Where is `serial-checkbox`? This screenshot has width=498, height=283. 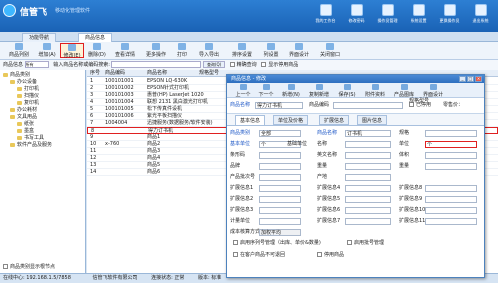 serial-checkbox is located at coordinates (235, 242).